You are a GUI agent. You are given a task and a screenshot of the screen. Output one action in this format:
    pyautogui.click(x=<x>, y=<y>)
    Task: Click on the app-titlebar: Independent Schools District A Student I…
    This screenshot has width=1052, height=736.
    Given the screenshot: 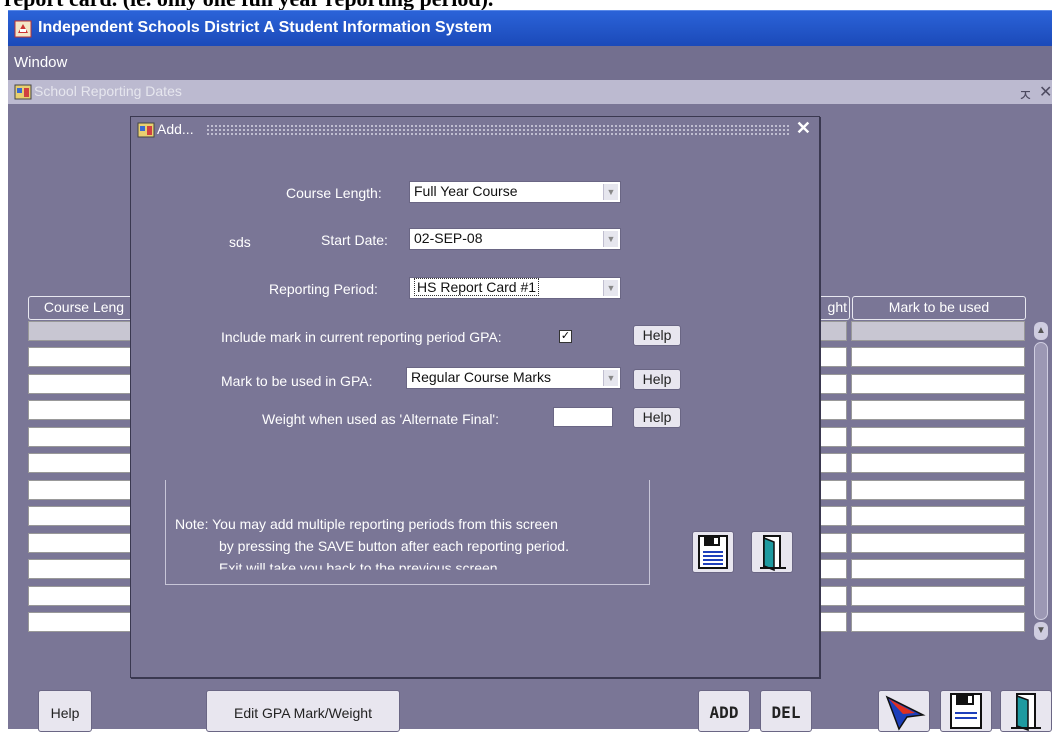 What is the action you would take?
    pyautogui.click(x=530, y=28)
    